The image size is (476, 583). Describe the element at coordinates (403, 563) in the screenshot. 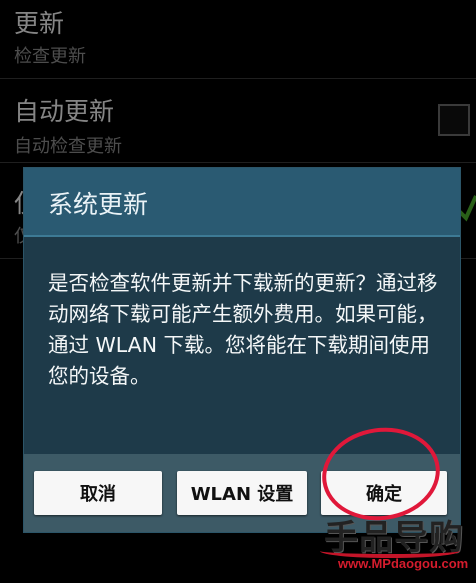

I see `watermark-url: www.MPdaogou.com` at that location.